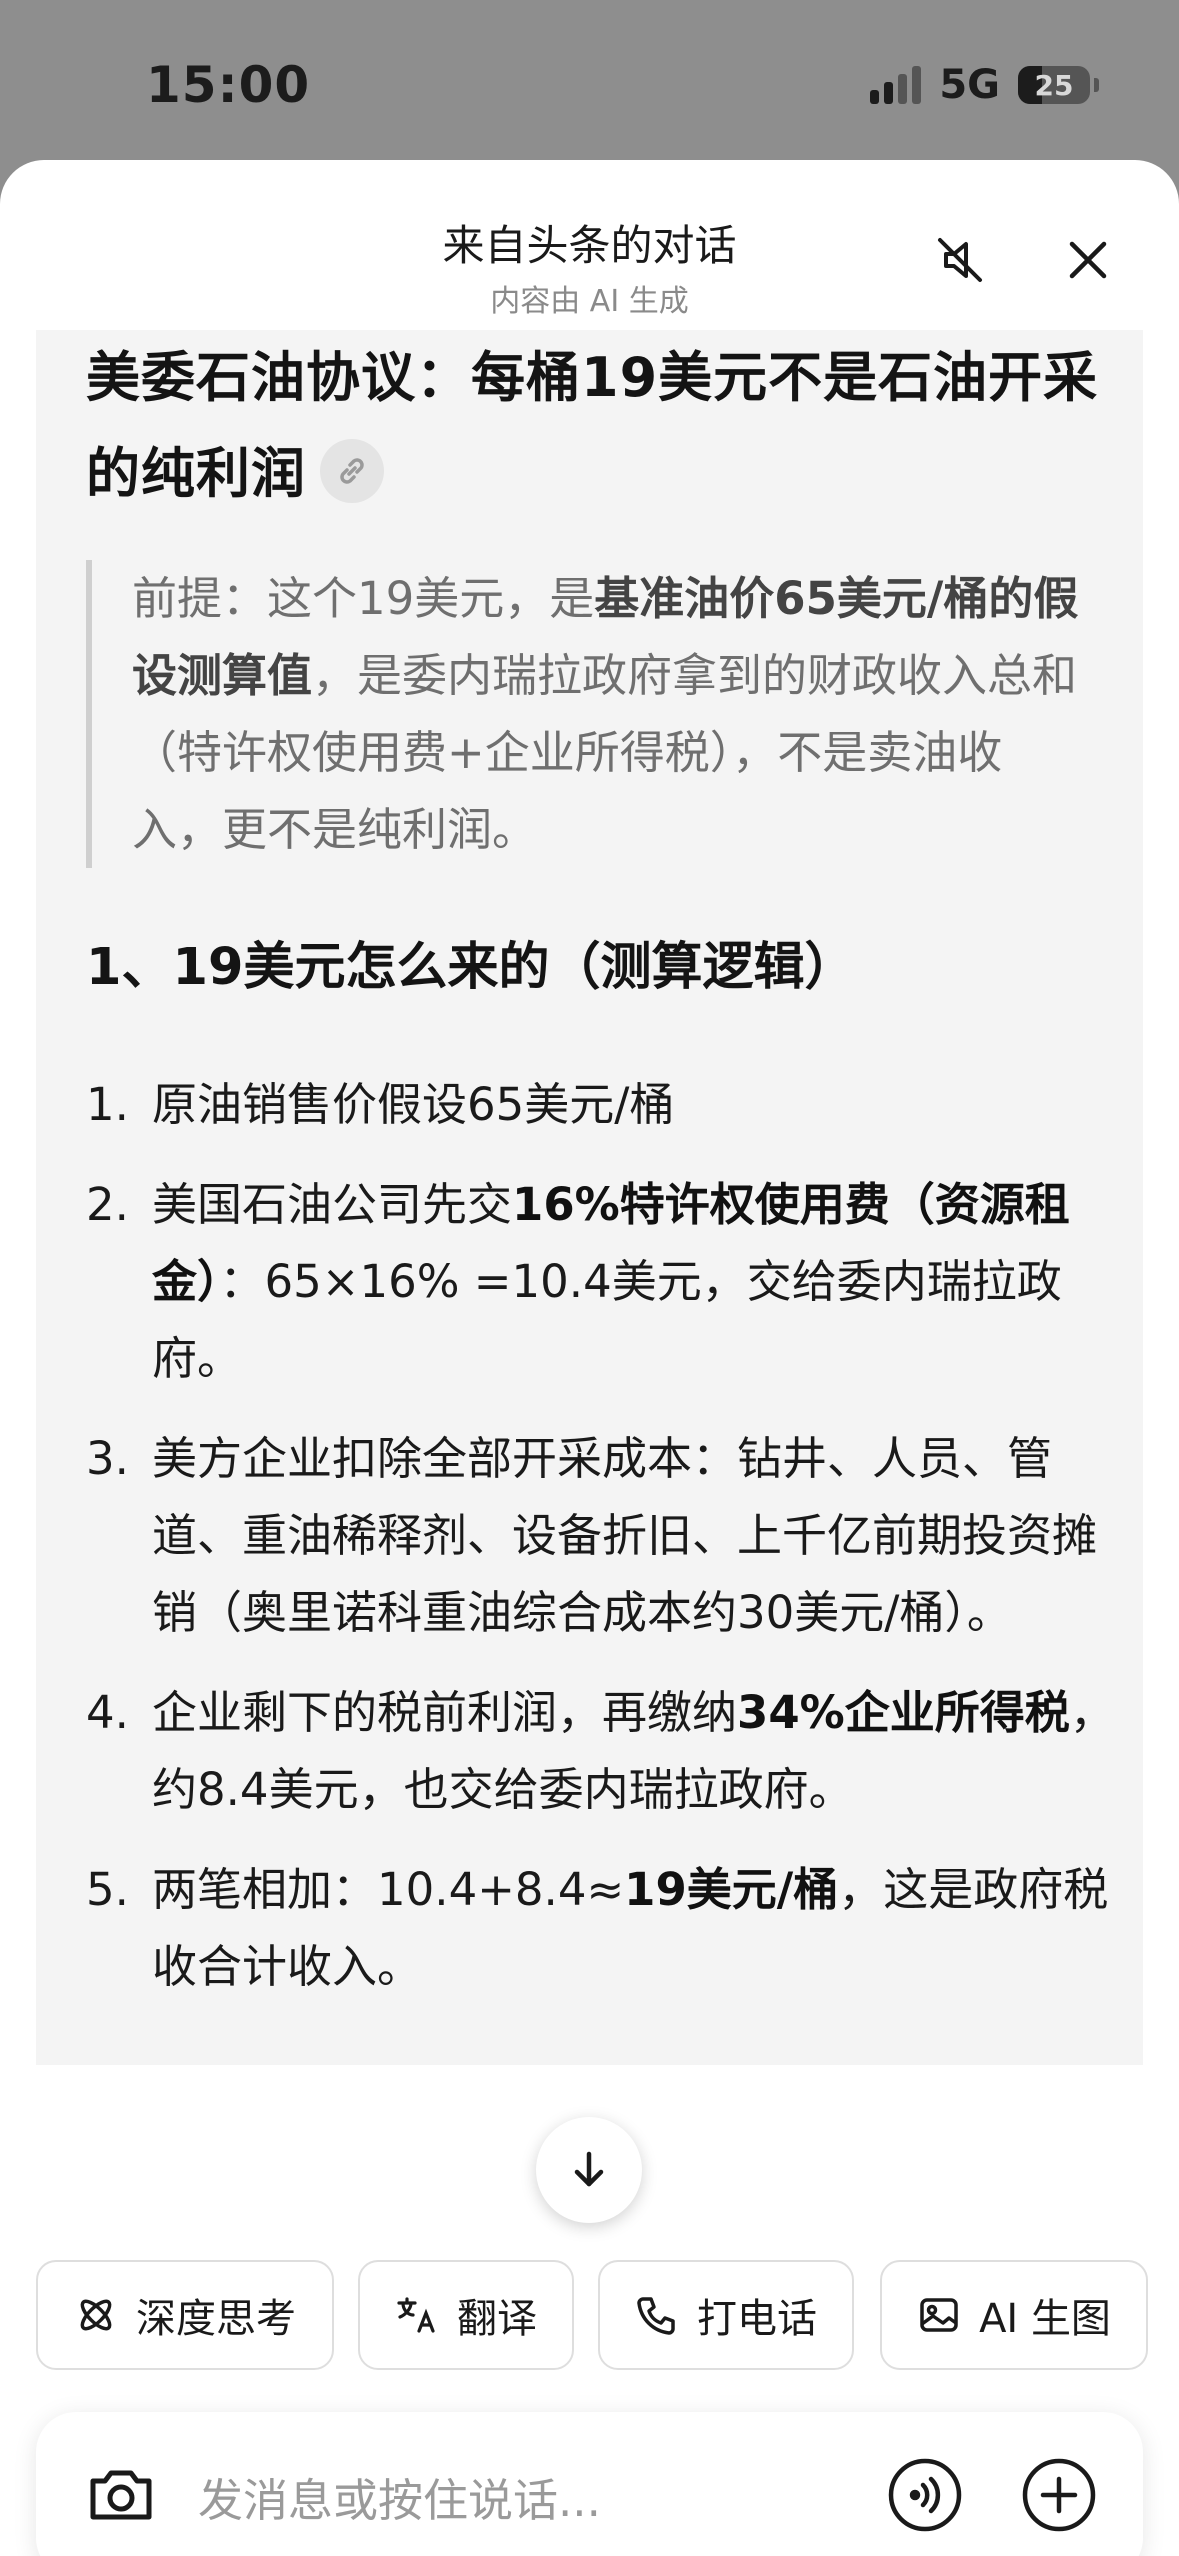 The image size is (1179, 2556). What do you see at coordinates (416, 2315) in the screenshot?
I see `translate-icon` at bounding box center [416, 2315].